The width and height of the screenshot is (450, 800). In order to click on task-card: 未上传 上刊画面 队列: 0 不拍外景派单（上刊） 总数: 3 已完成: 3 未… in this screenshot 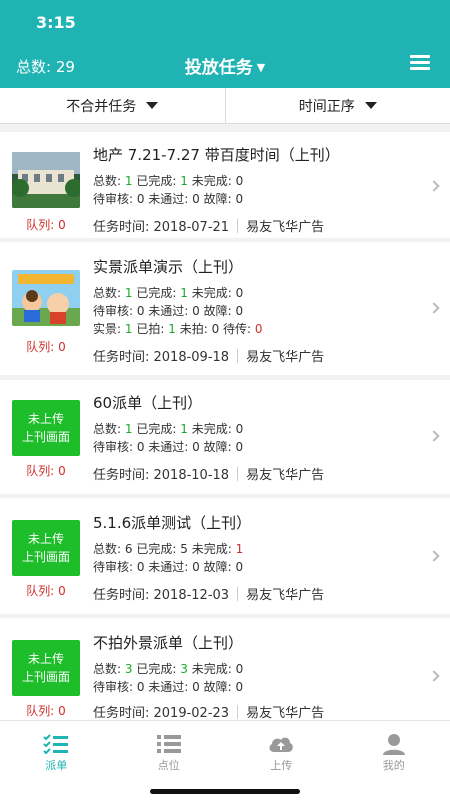, I will do `click(225, 669)`.